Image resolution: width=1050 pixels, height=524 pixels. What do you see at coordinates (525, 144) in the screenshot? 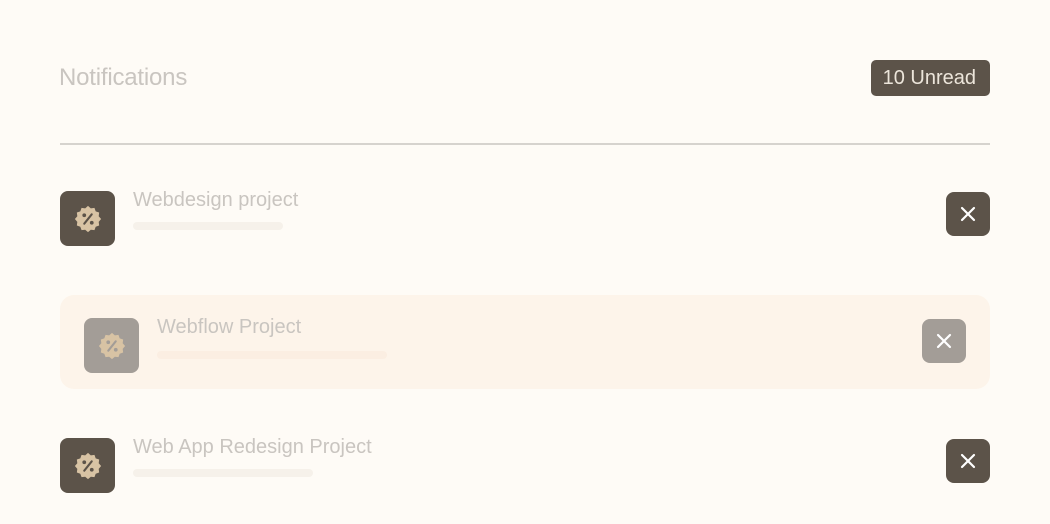
I see `divider` at bounding box center [525, 144].